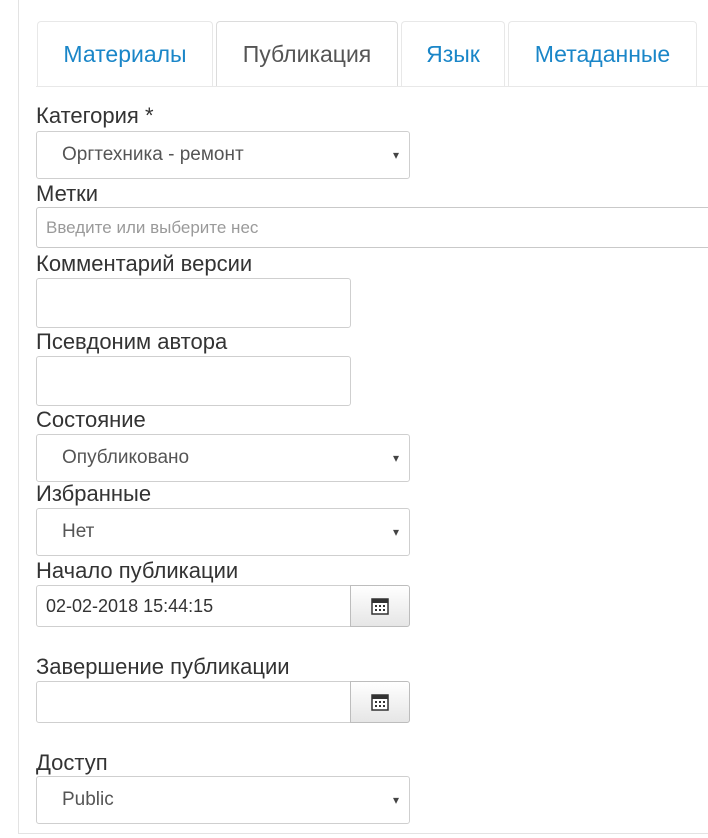  I want to click on publish-up-label: Начало публикации, so click(137, 570).